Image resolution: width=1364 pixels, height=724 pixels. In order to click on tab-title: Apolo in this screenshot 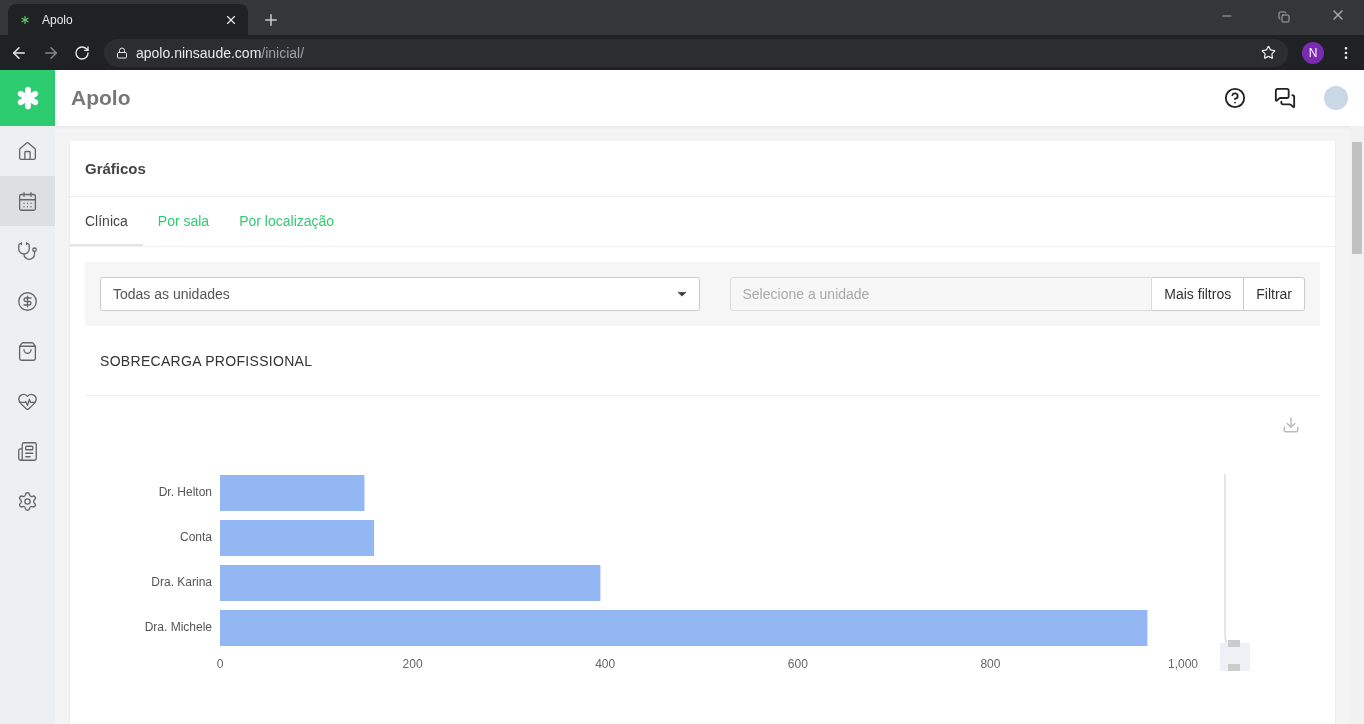, I will do `click(58, 19)`.